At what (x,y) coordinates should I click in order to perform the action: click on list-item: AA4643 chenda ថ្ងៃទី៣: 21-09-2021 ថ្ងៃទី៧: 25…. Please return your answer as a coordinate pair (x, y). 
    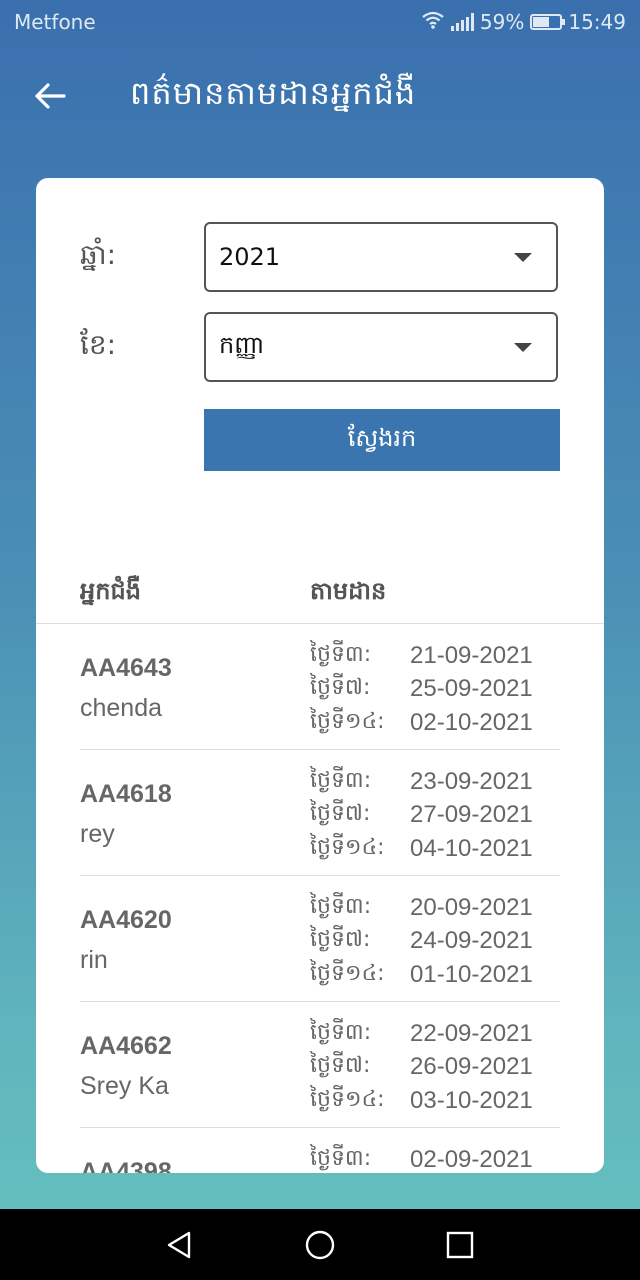
    Looking at the image, I should click on (320, 687).